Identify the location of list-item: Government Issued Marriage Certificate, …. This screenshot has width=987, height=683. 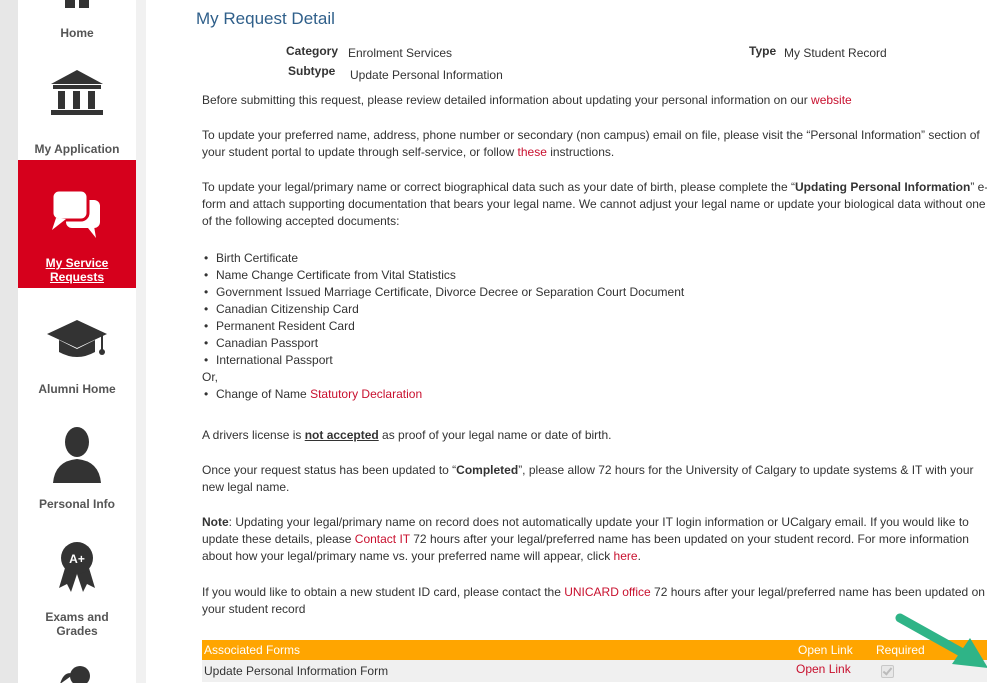
(443, 292).